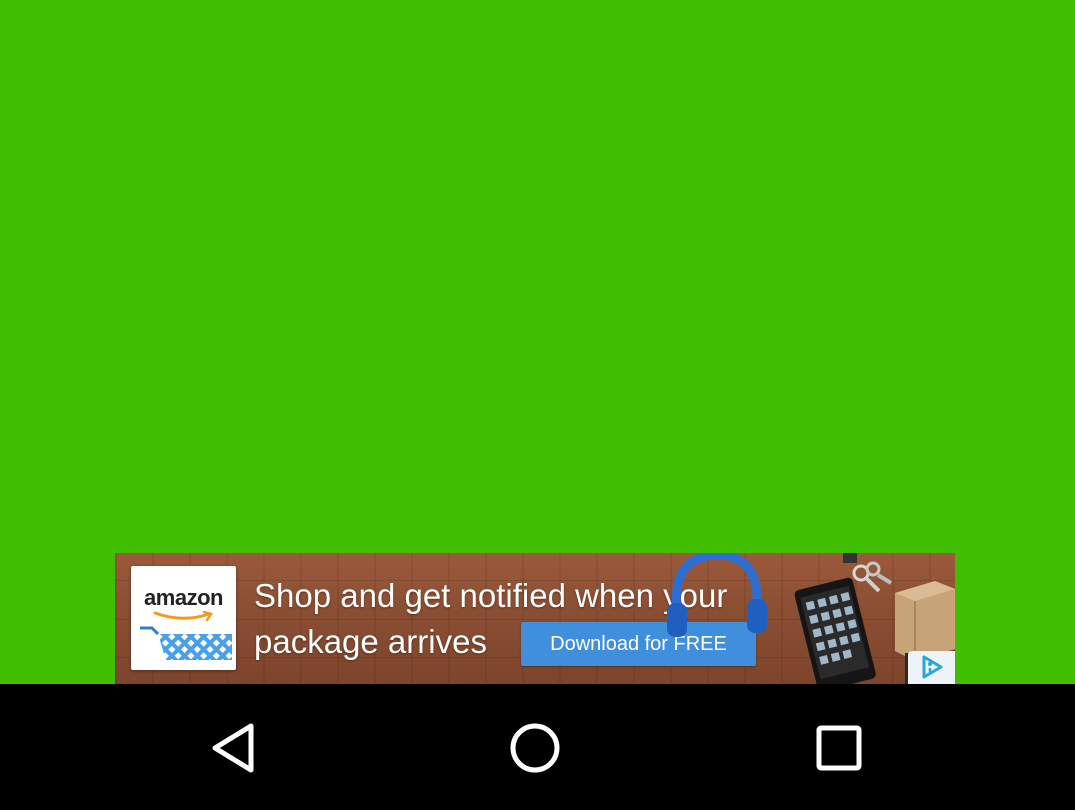  I want to click on back-icon, so click(233, 748).